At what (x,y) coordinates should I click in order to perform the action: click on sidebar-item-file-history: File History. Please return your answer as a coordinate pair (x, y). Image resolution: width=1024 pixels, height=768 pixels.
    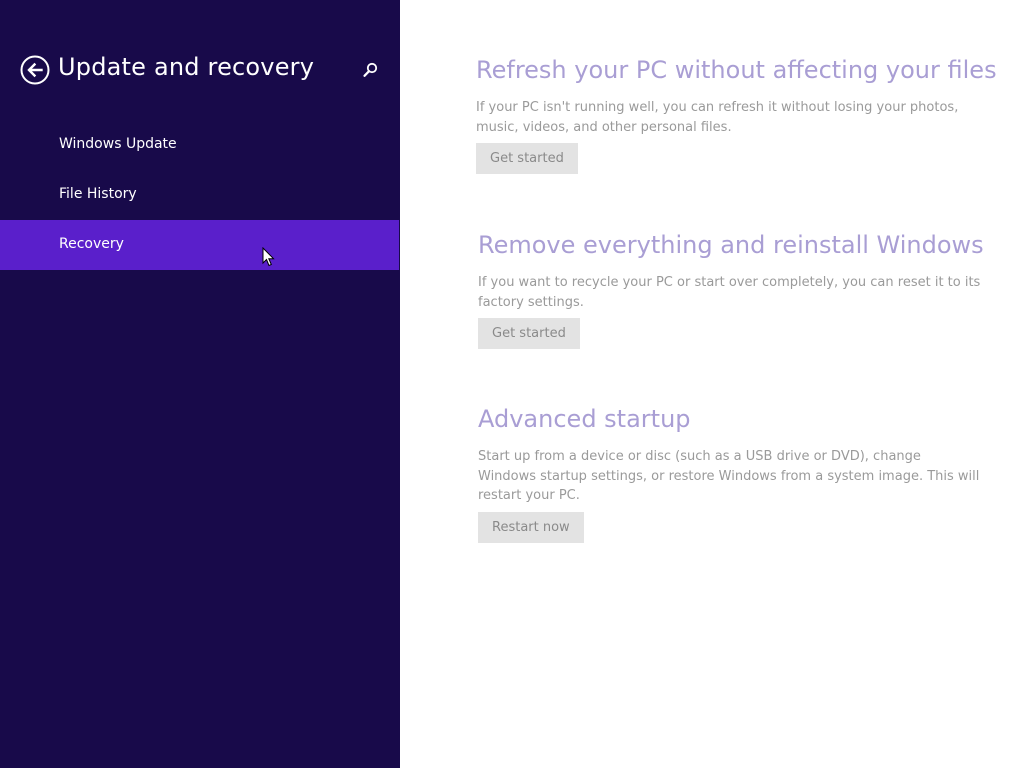
    Looking at the image, I should click on (199, 195).